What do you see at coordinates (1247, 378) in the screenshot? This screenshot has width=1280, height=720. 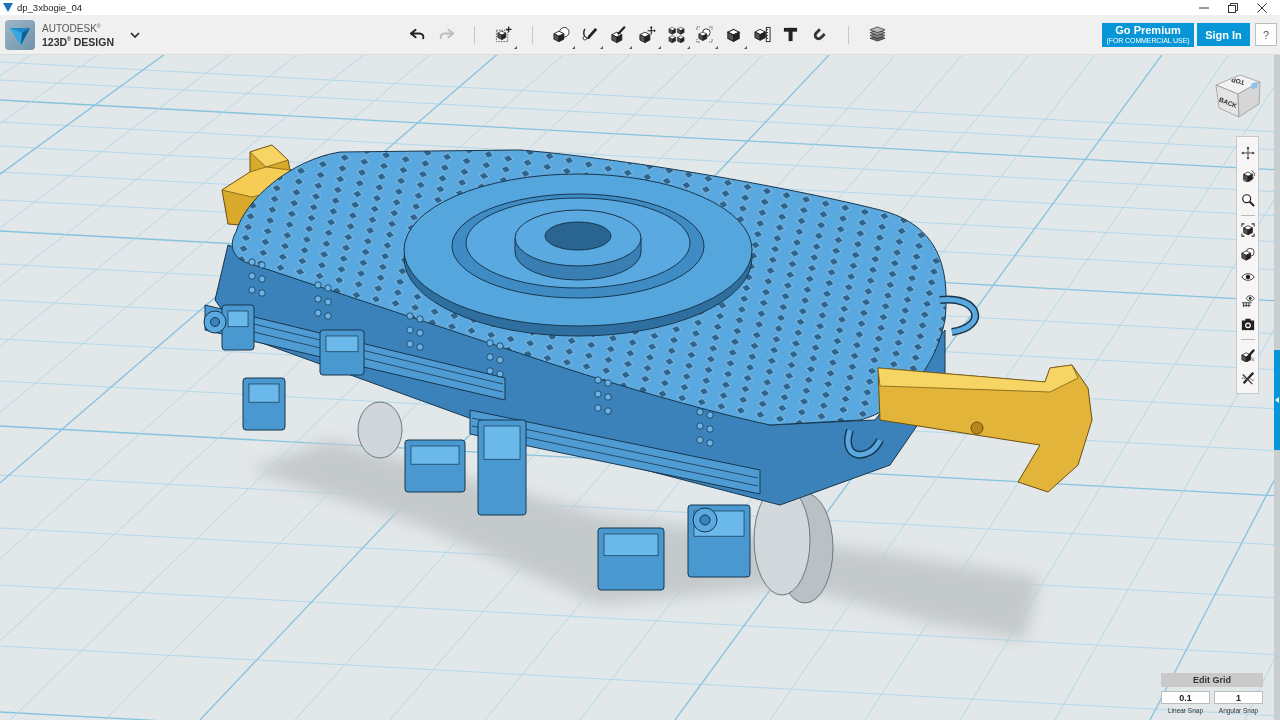 I see `pencil-cross-icon` at bounding box center [1247, 378].